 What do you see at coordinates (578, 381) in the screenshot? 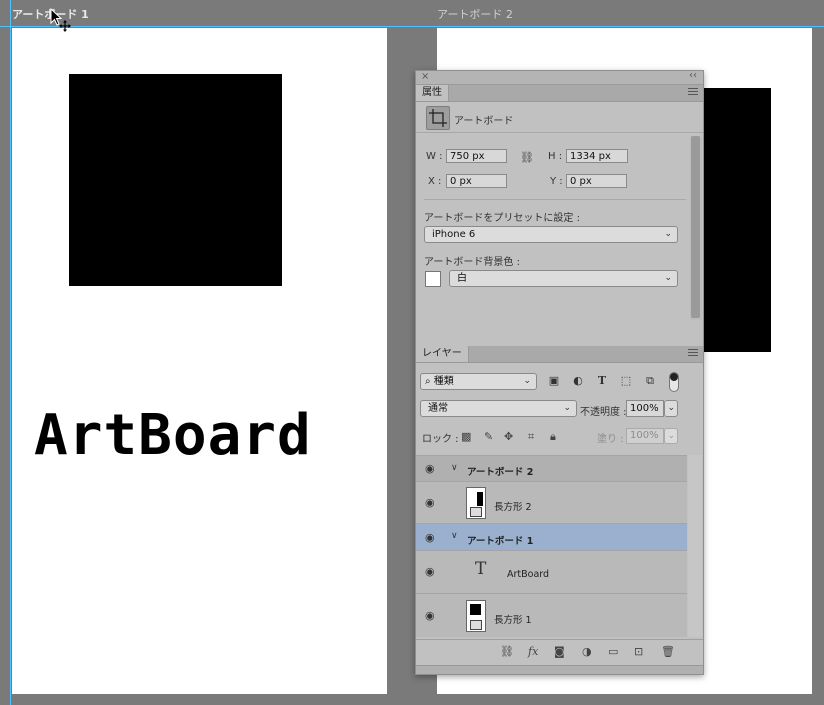
I see `adjustment-filter-icon: ◐` at bounding box center [578, 381].